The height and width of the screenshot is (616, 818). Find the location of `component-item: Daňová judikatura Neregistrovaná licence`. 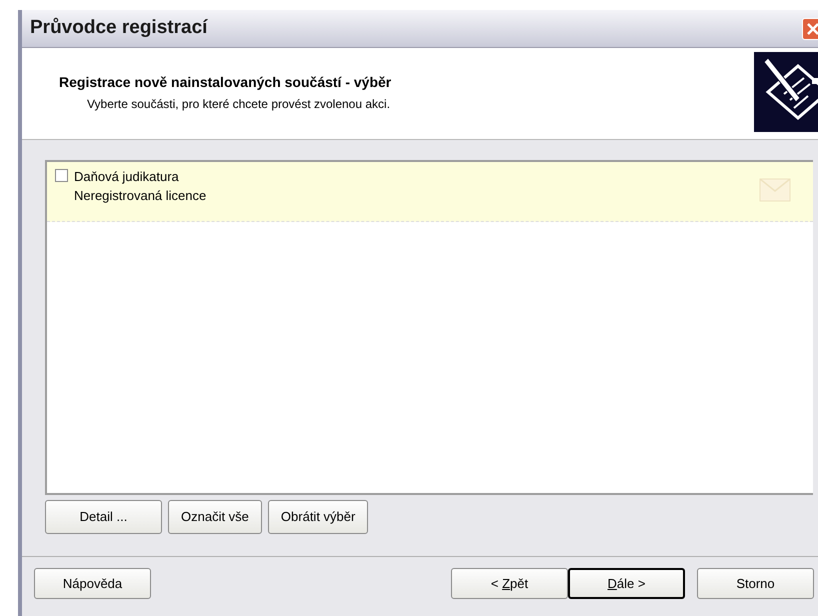

component-item: Daňová judikatura Neregistrovaná licence is located at coordinates (430, 192).